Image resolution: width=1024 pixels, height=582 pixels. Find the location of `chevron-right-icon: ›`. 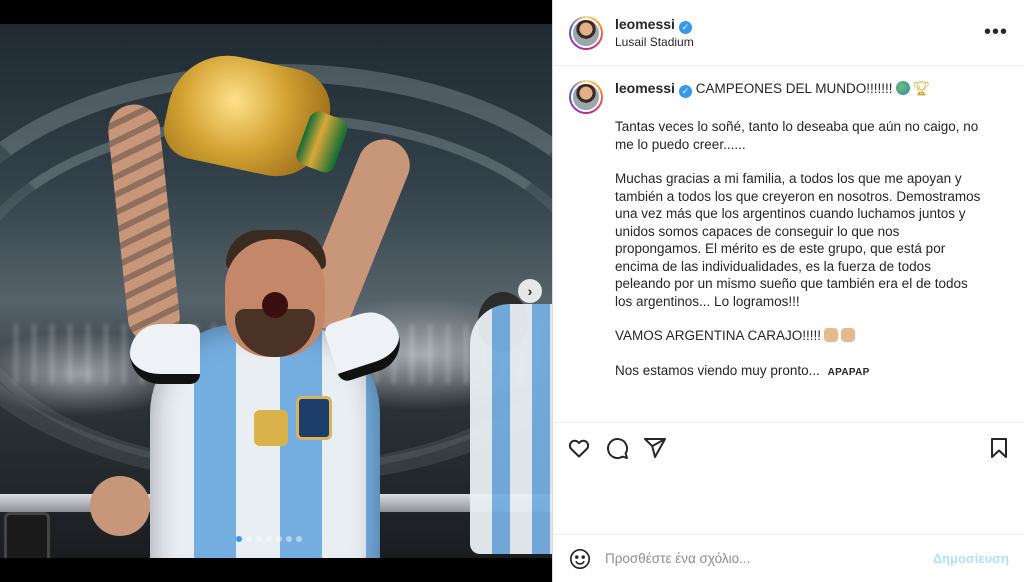

chevron-right-icon: › is located at coordinates (530, 291).